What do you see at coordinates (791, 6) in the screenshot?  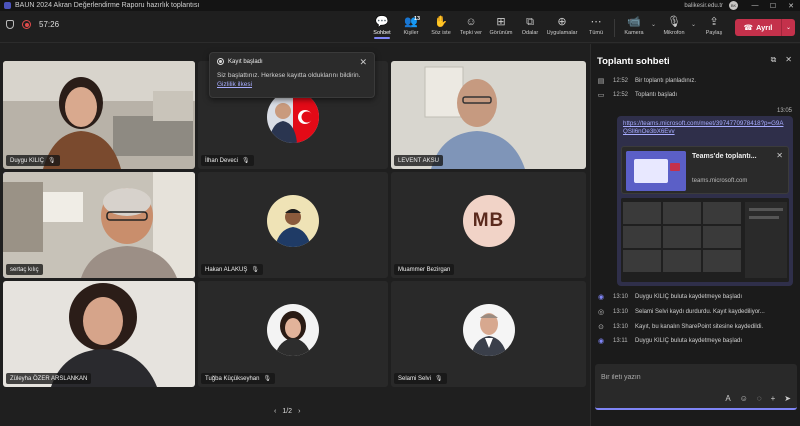 I see `close-window-button: ✕` at bounding box center [791, 6].